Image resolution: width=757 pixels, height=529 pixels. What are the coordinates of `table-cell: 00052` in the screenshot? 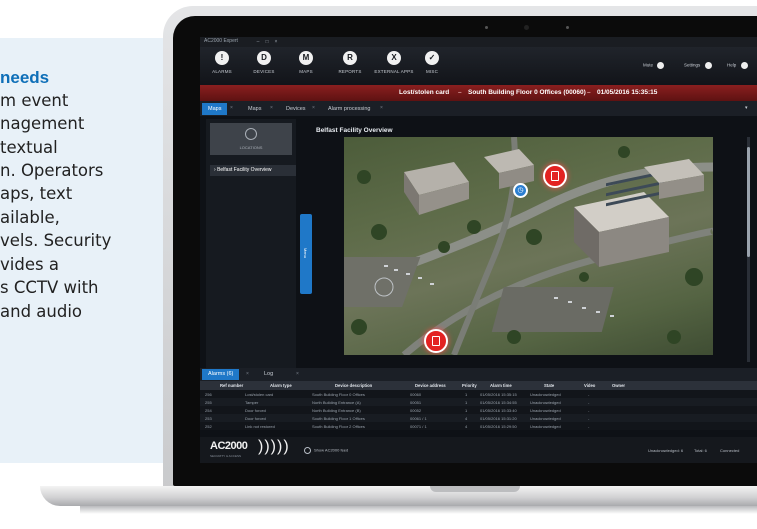 It's located at (416, 410).